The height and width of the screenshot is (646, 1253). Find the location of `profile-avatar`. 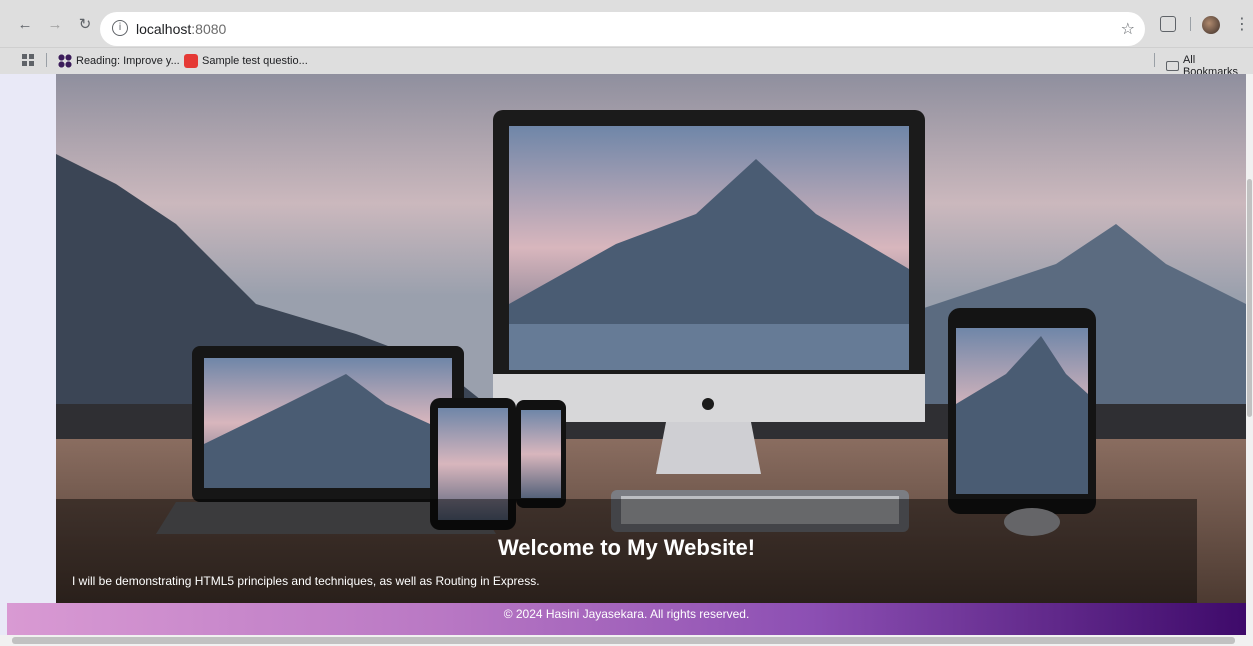

profile-avatar is located at coordinates (1211, 25).